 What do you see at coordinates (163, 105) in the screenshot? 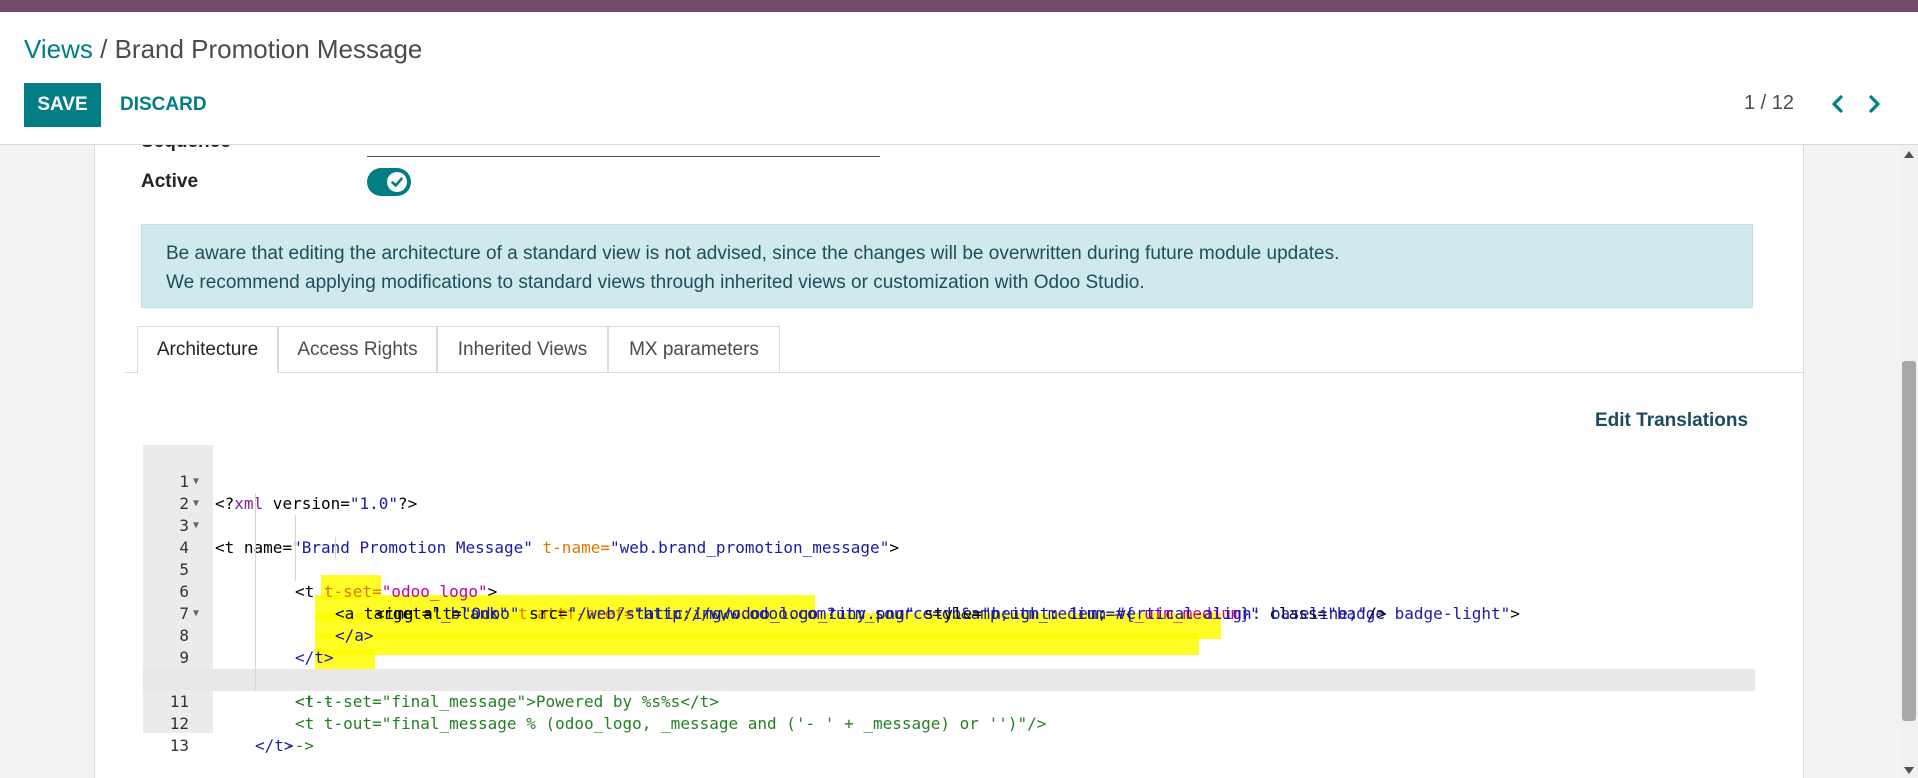
I see `discard-button: DISCARD` at bounding box center [163, 105].